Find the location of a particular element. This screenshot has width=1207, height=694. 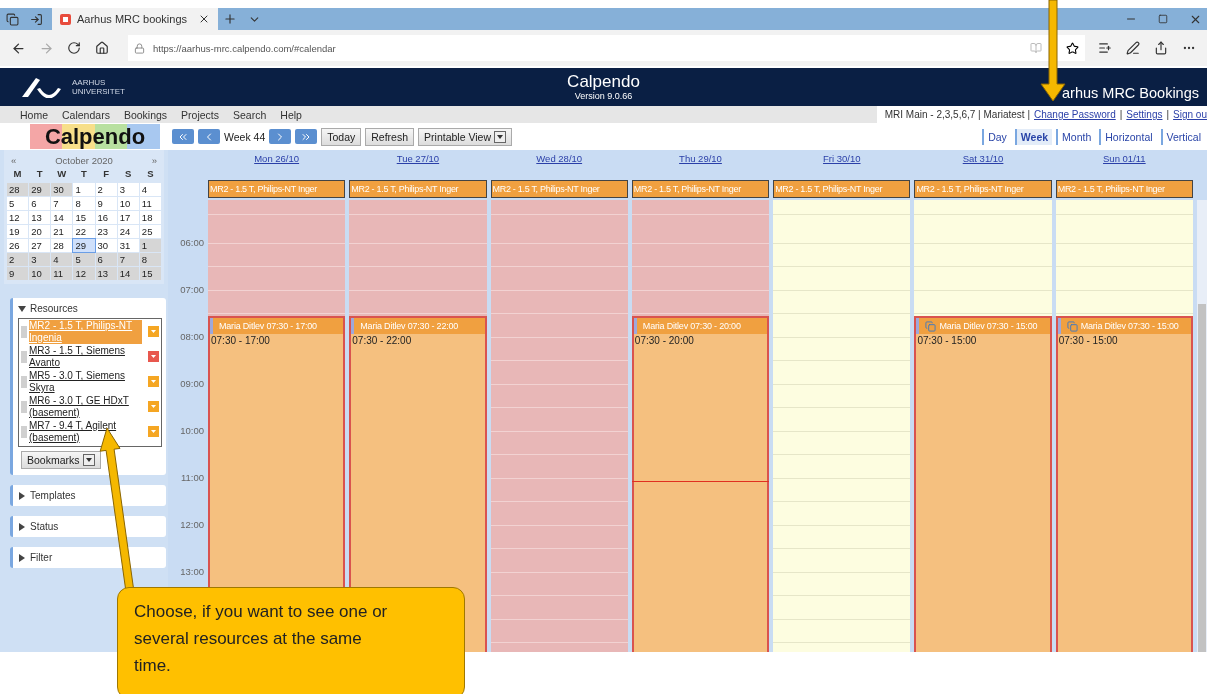

resource-item: MR5 - 3.0 T, Siemens Skyra is located at coordinates (85, 382).